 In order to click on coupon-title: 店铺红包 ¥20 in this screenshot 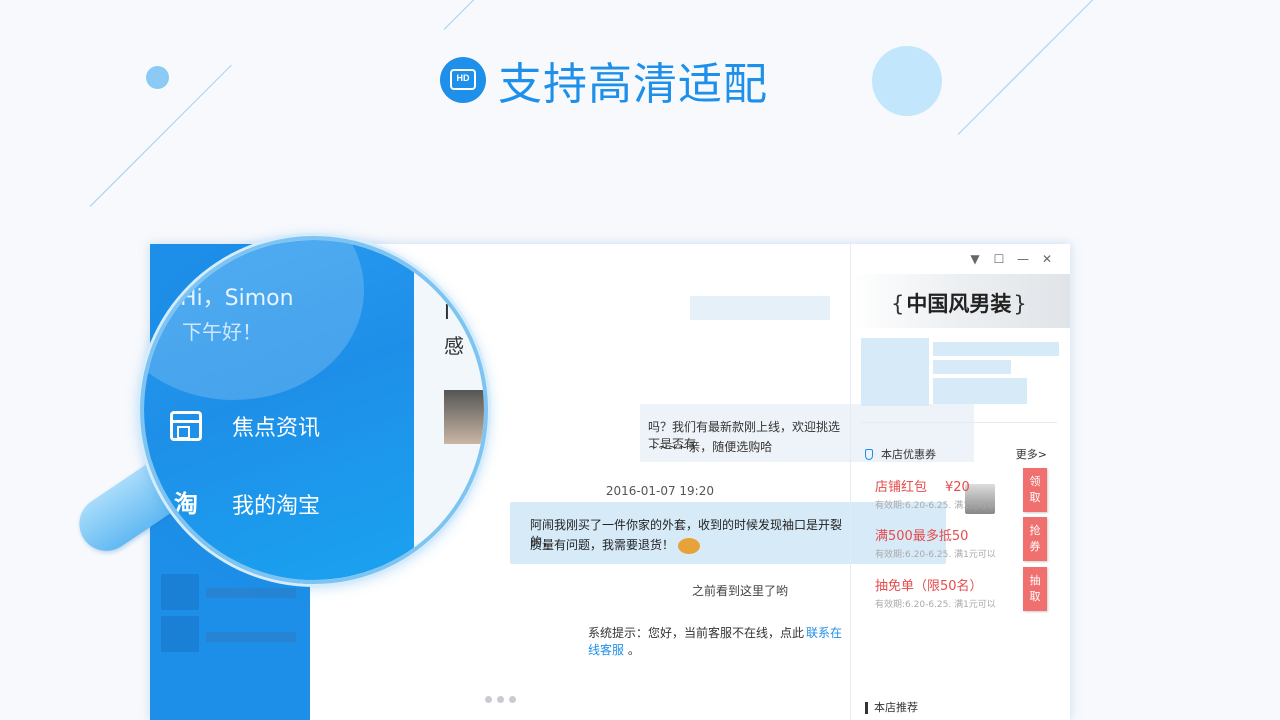, I will do `click(935, 485)`.